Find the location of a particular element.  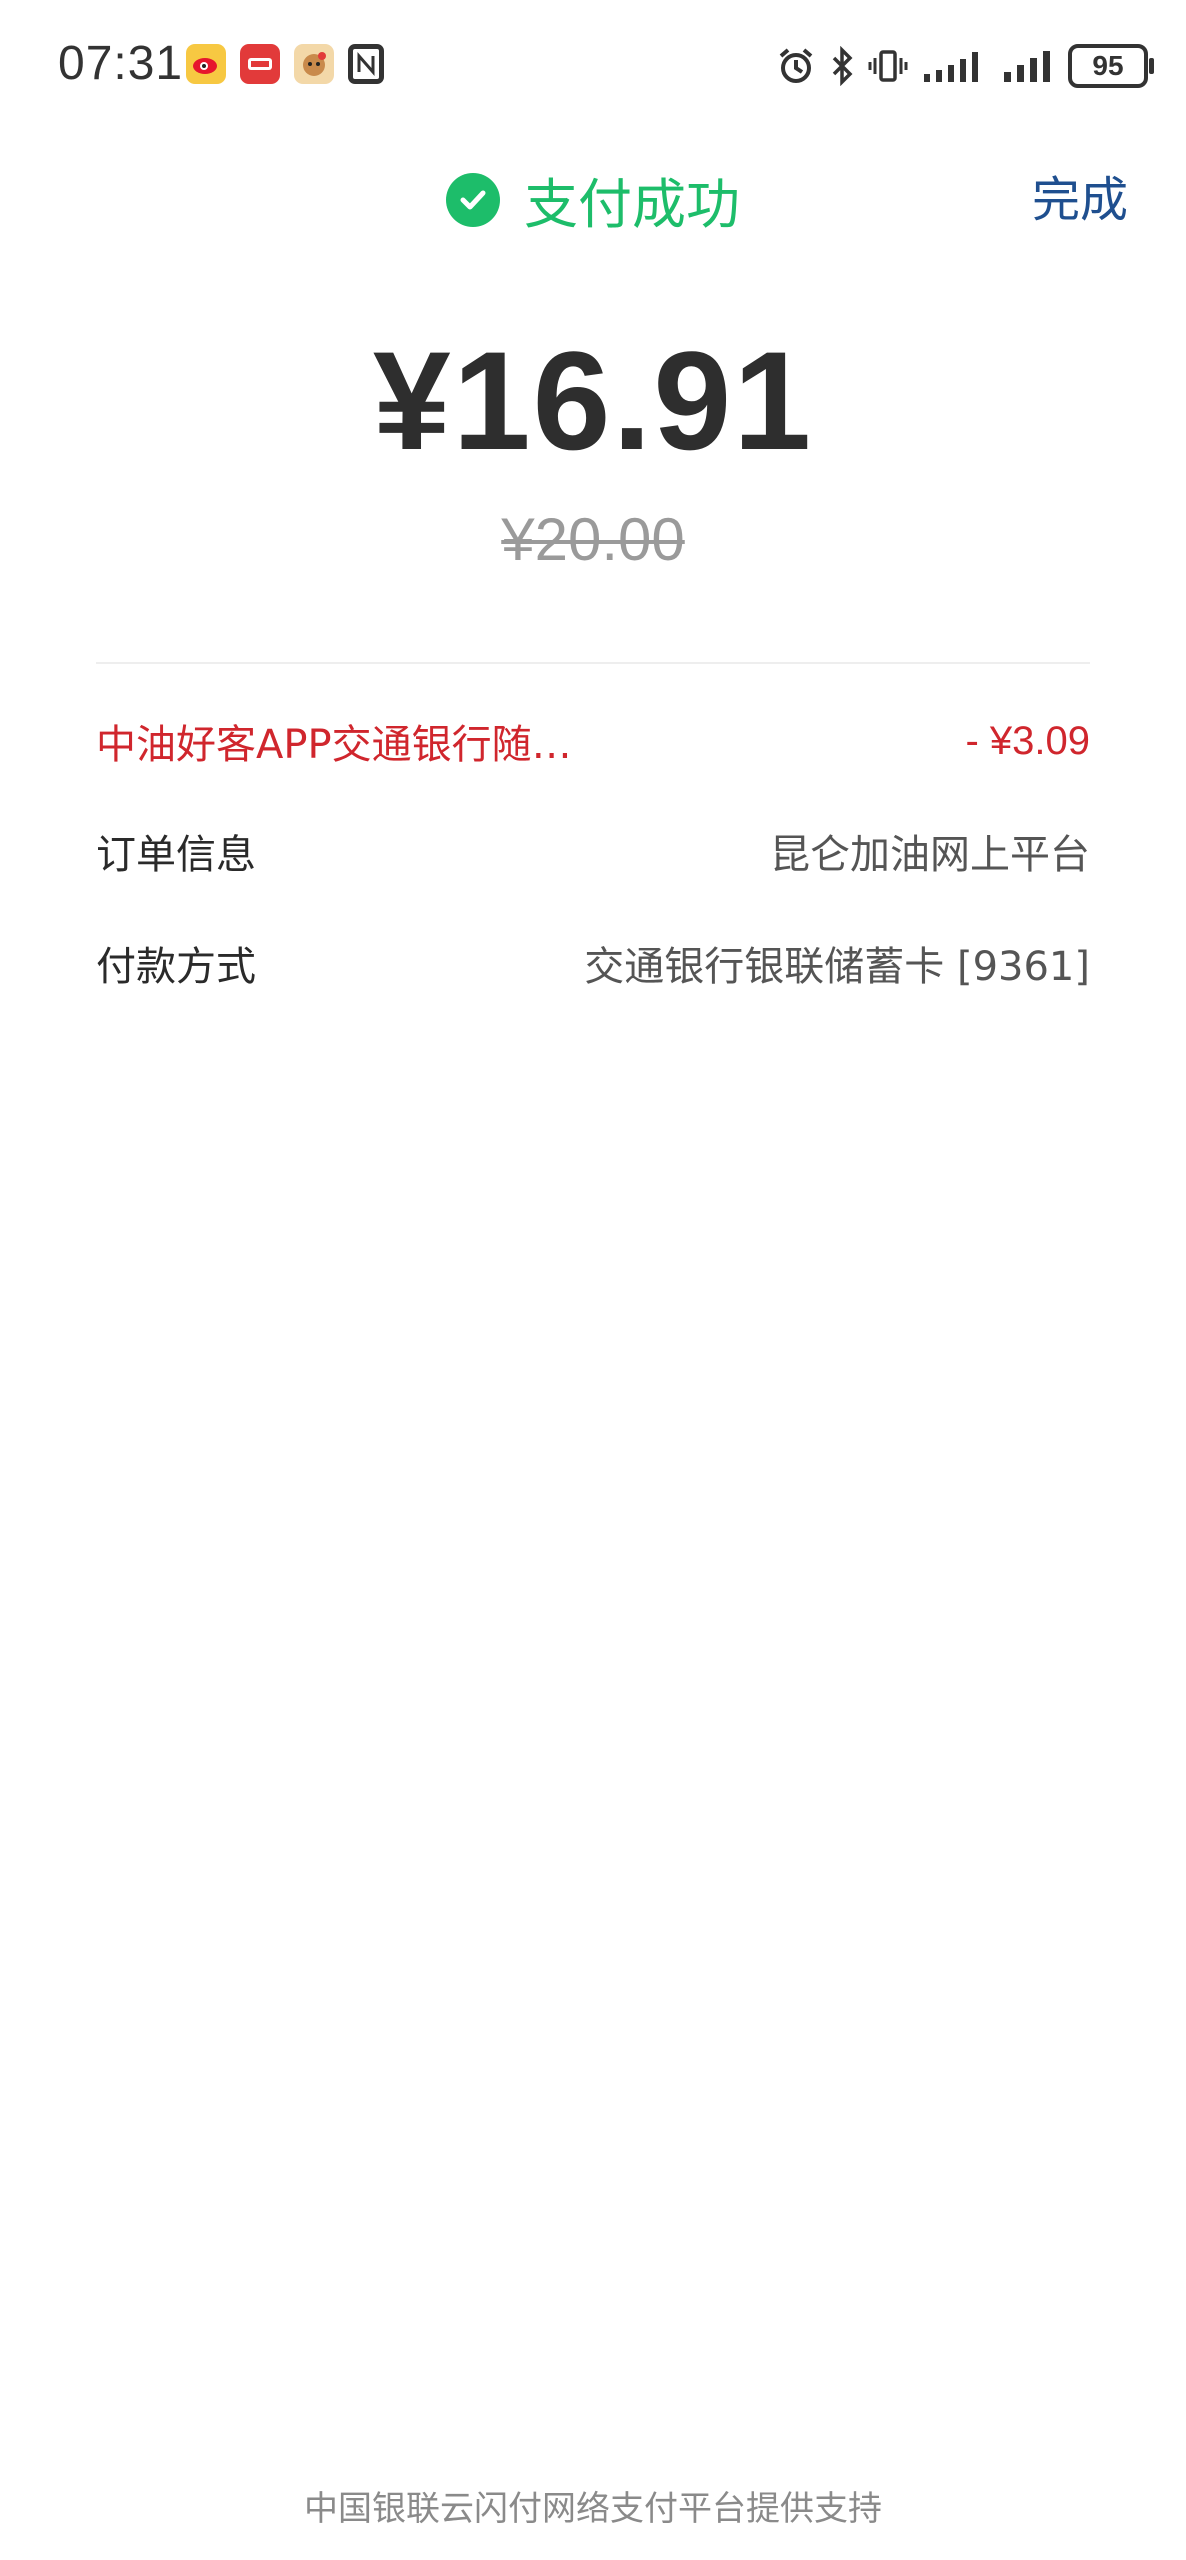

success-check-icon is located at coordinates (473, 199).